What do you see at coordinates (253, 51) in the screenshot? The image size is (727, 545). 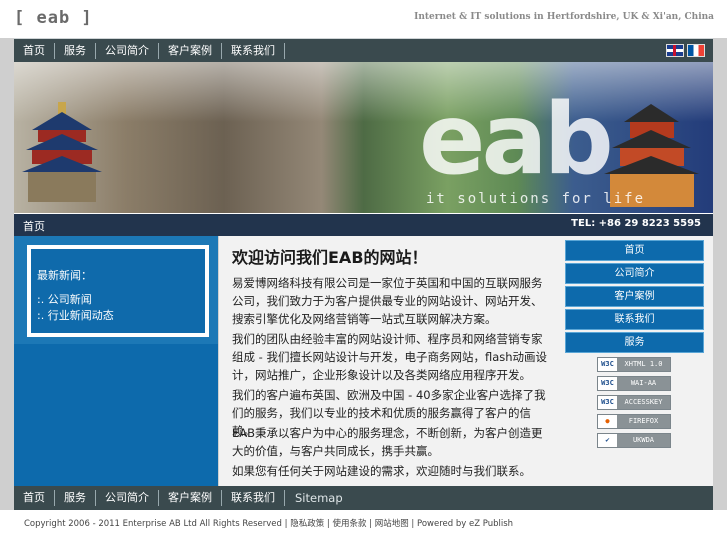 I see `nav-item-contact: 联系我们` at bounding box center [253, 51].